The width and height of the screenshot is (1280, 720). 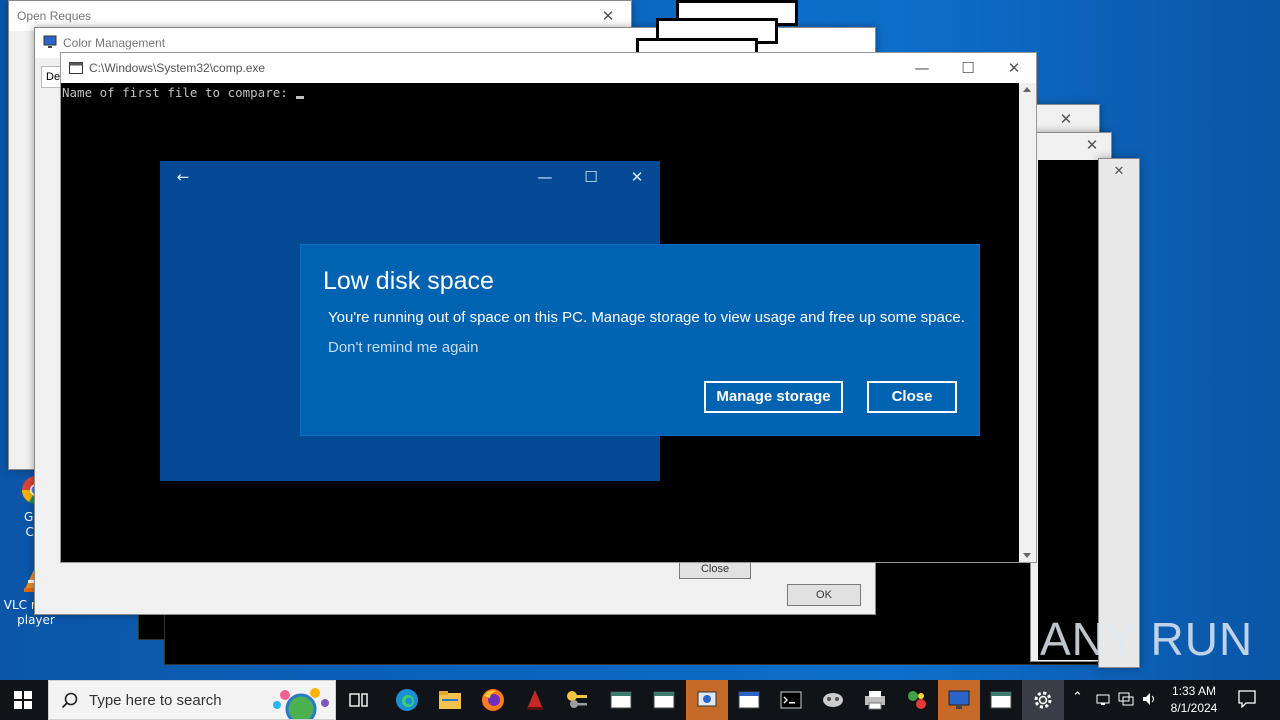 I want to click on taskbar-active-app, so click(x=707, y=700).